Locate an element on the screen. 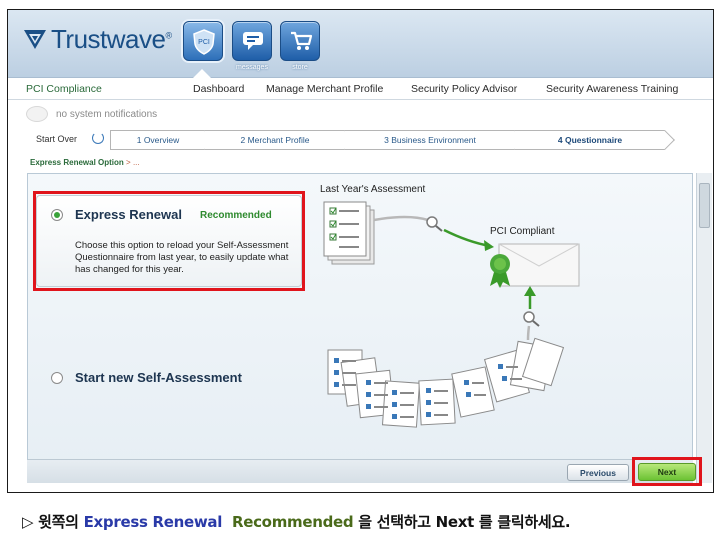  step-label: 3 Business Environment is located at coordinates (430, 140).